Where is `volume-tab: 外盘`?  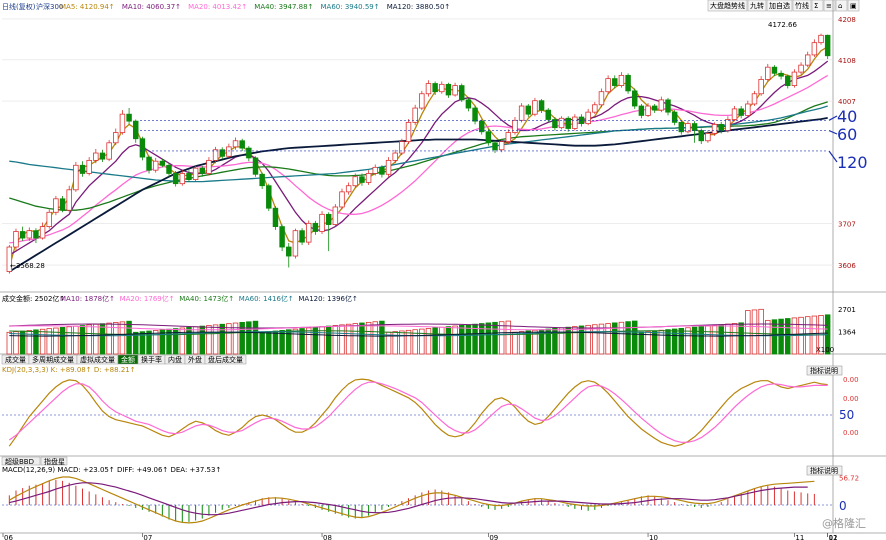 volume-tab: 外盘 is located at coordinates (195, 359).